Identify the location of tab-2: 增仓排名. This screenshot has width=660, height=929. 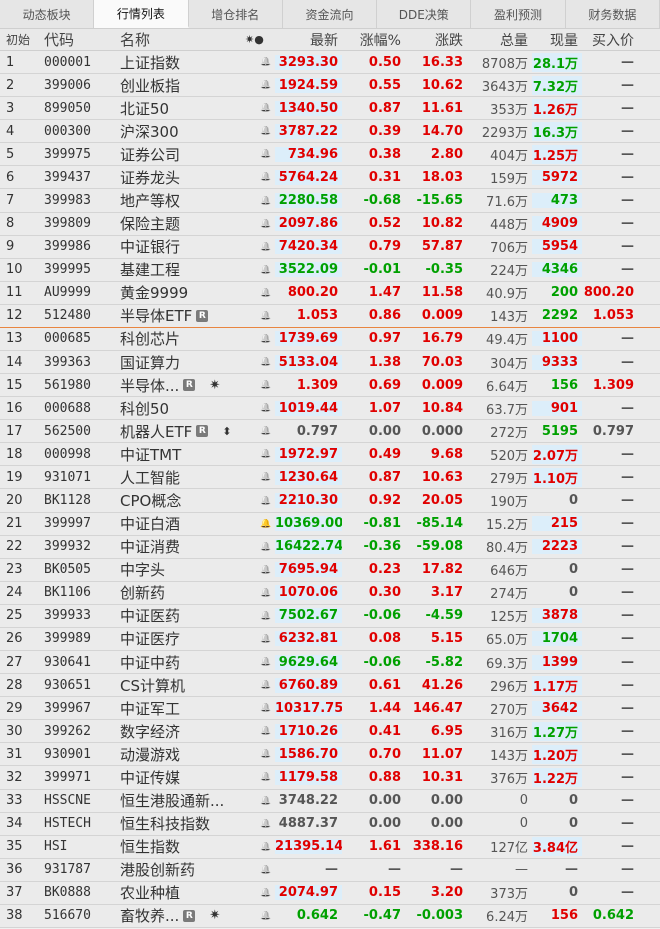
(235, 14).